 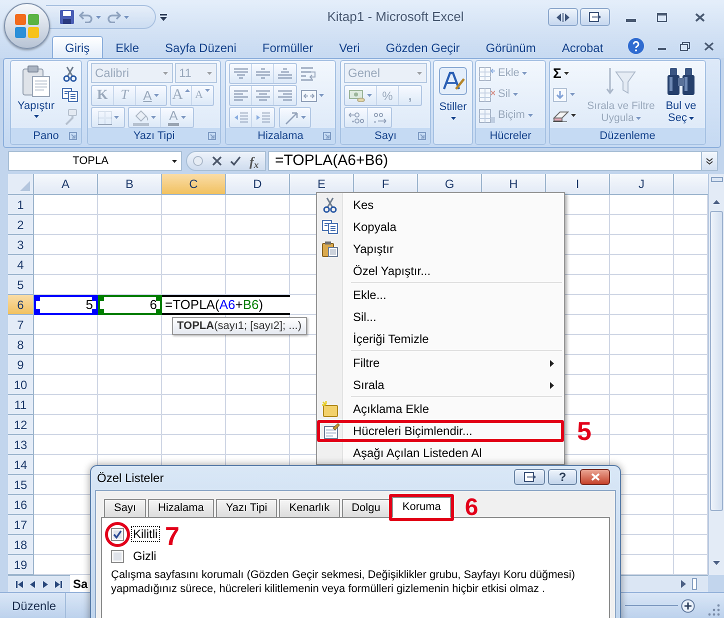 I want to click on row-header: 10, so click(x=21, y=385).